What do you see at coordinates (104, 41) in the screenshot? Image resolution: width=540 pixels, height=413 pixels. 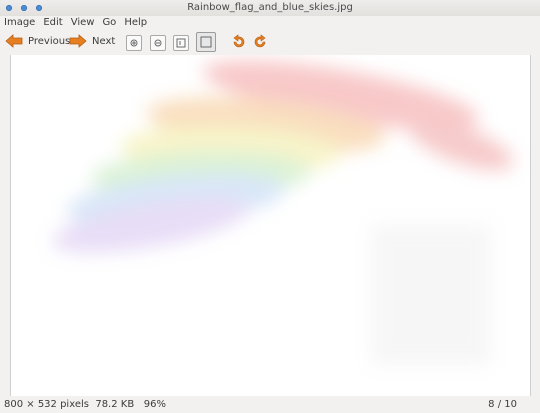 I see `next-label: Next` at bounding box center [104, 41].